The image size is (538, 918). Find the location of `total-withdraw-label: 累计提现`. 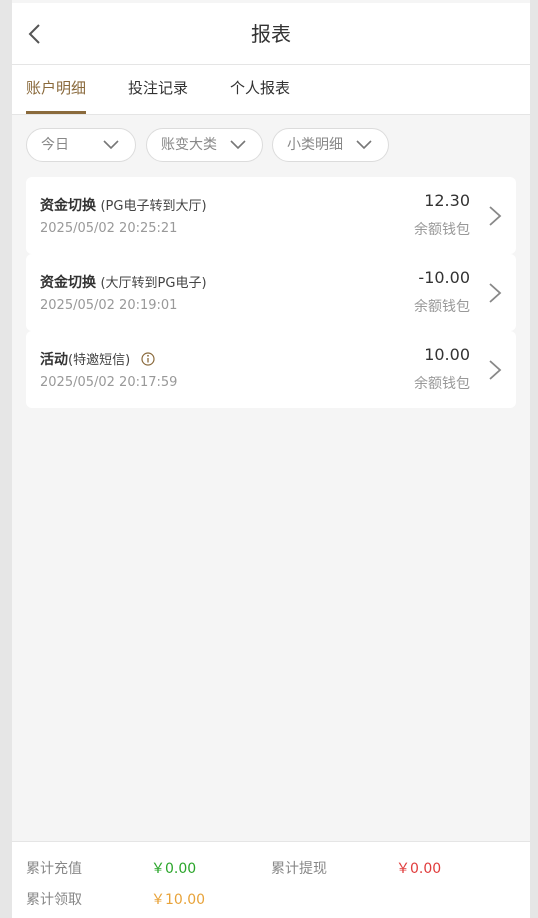

total-withdraw-label: 累计提现 is located at coordinates (299, 869).